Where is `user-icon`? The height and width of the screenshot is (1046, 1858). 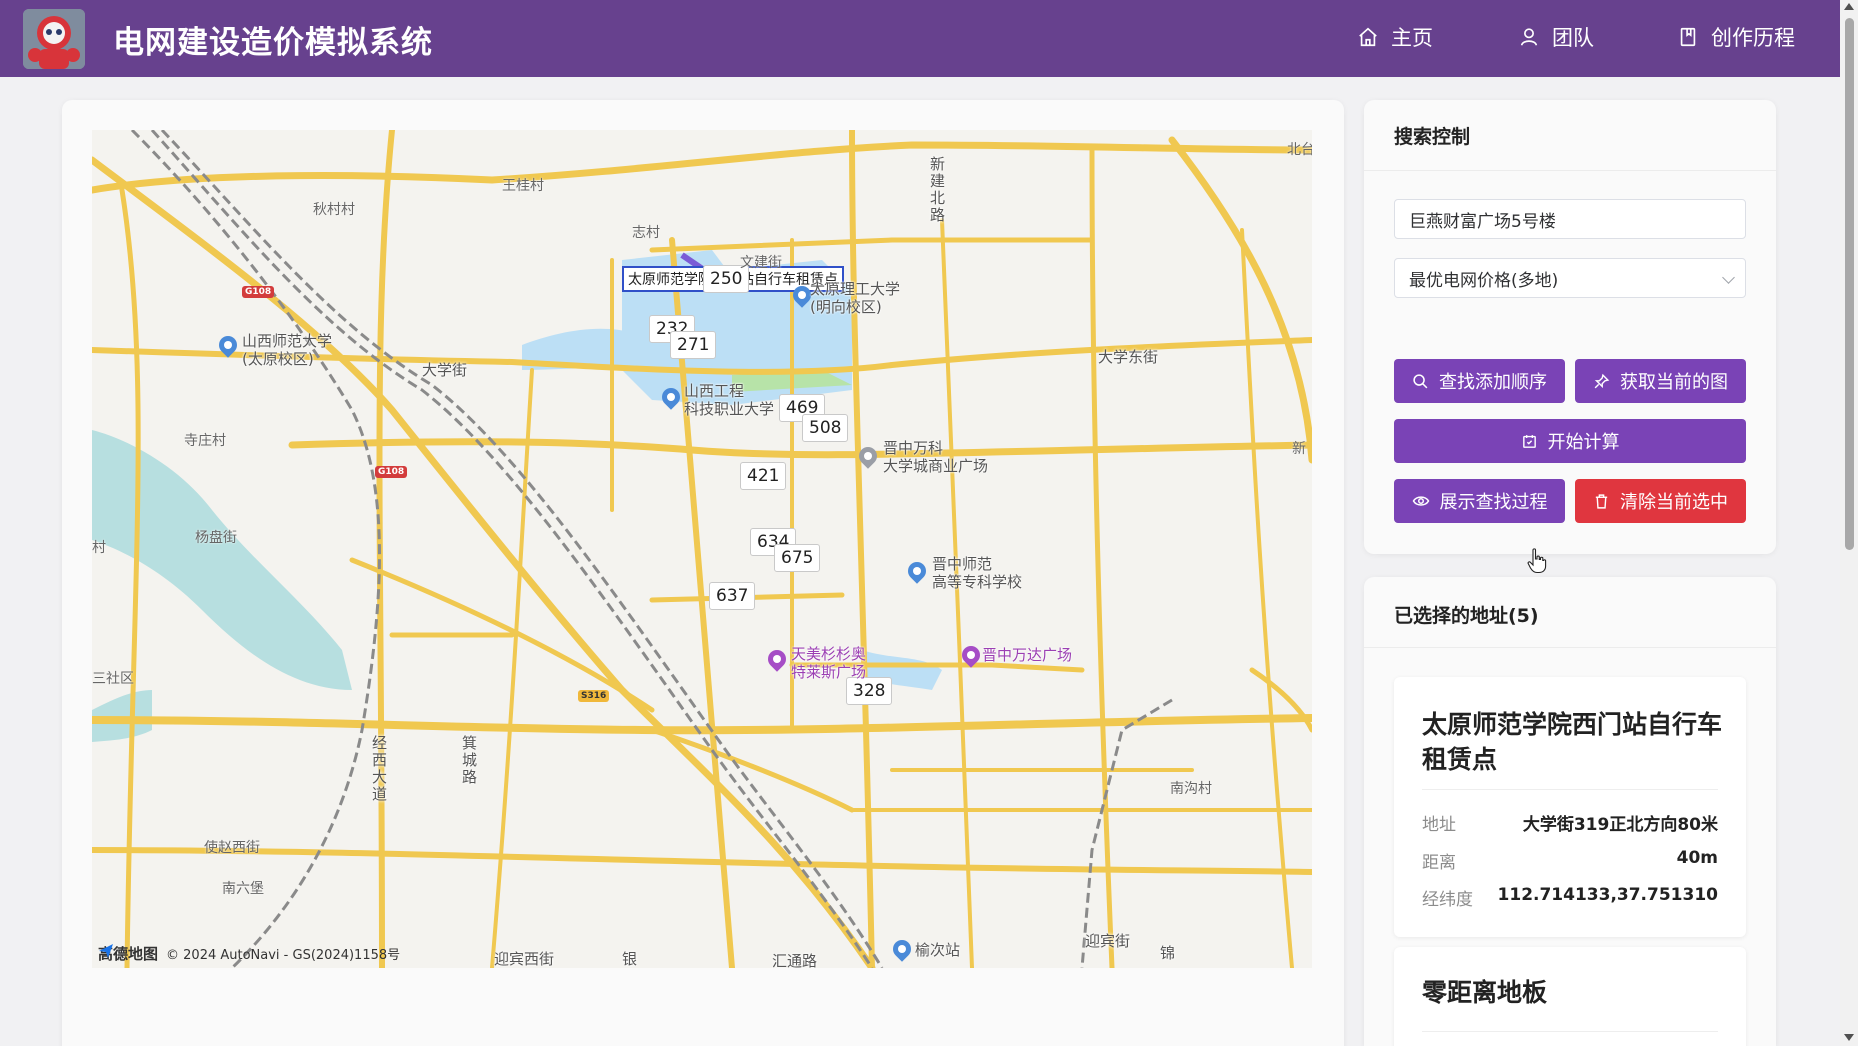
user-icon is located at coordinates (1529, 37).